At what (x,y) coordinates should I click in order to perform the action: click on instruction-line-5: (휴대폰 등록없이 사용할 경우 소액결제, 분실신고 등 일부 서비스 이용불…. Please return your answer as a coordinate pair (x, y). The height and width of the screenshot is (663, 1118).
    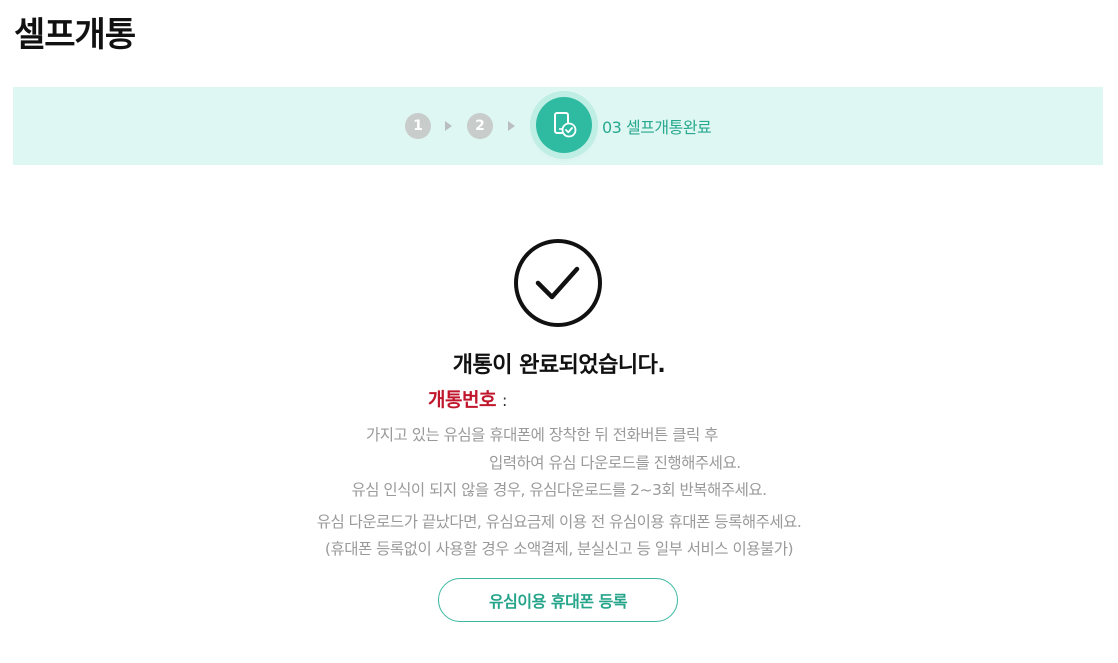
    Looking at the image, I should click on (559, 549).